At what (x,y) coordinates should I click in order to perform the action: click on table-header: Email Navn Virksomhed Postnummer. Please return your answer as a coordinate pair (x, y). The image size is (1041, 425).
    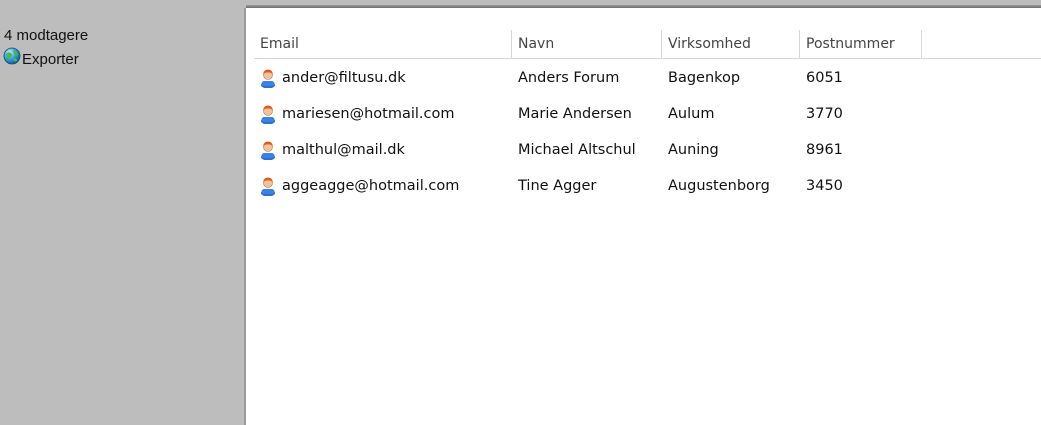
    Looking at the image, I should click on (647, 44).